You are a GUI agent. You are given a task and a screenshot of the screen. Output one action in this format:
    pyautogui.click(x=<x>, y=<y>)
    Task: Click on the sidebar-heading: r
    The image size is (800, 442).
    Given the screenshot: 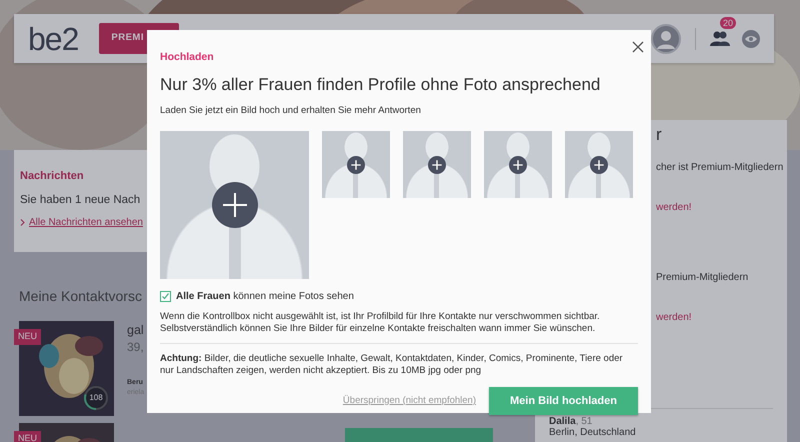 What is the action you would take?
    pyautogui.click(x=659, y=135)
    